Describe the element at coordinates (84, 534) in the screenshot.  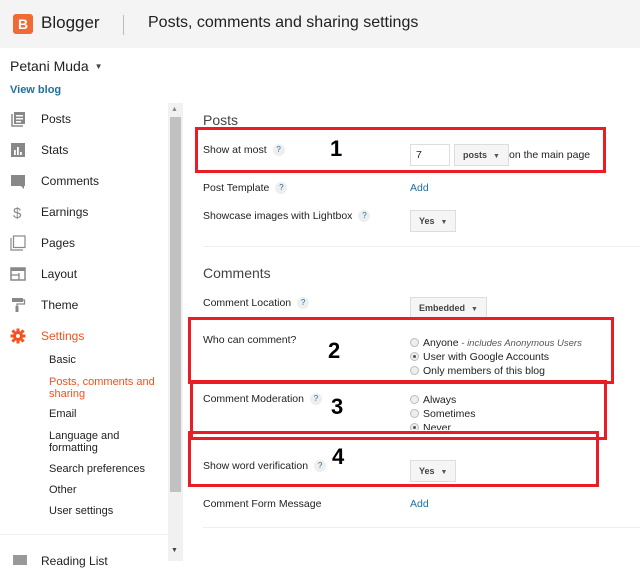
I see `sidebar-divider` at that location.